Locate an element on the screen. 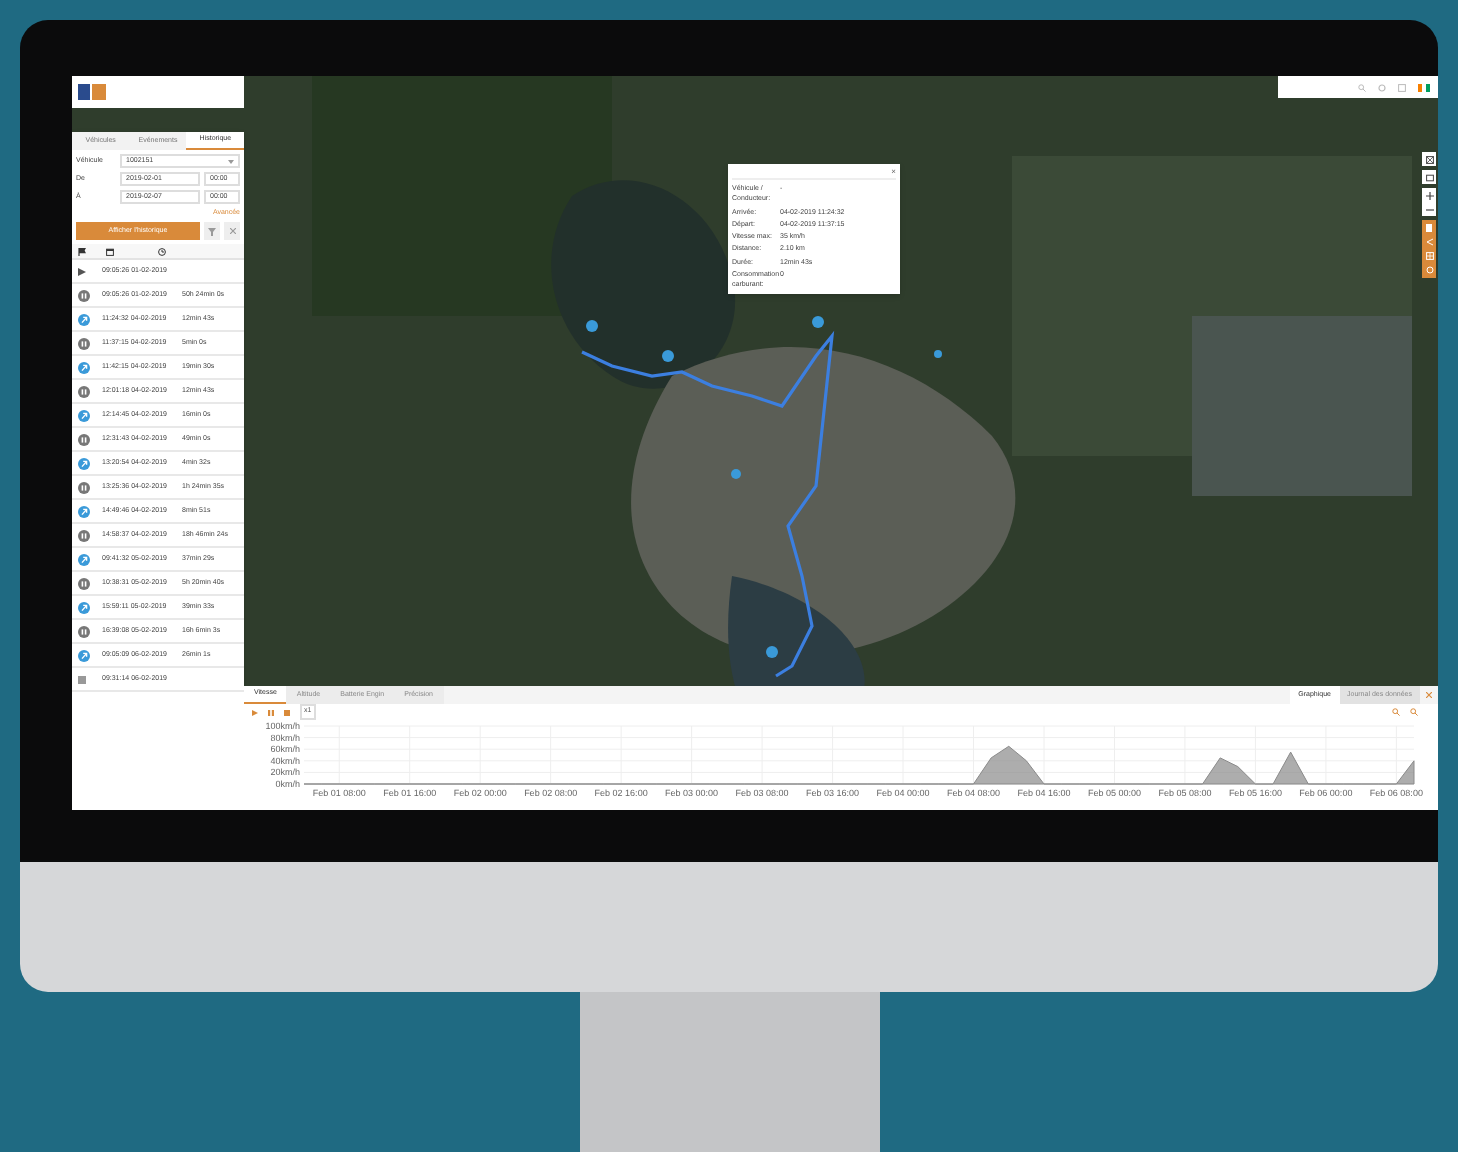 The image size is (1458, 1152). settings-icon is located at coordinates (1382, 87).